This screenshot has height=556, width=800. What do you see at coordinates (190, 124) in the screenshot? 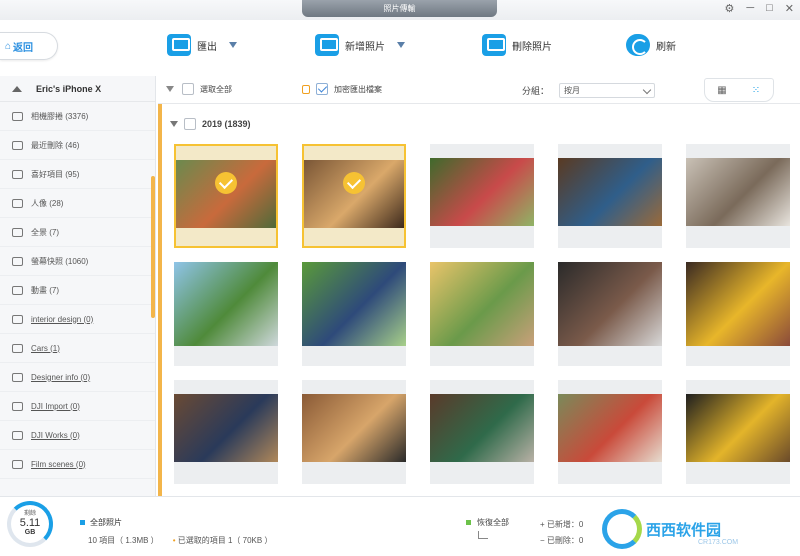
I see `year-checkbox` at bounding box center [190, 124].